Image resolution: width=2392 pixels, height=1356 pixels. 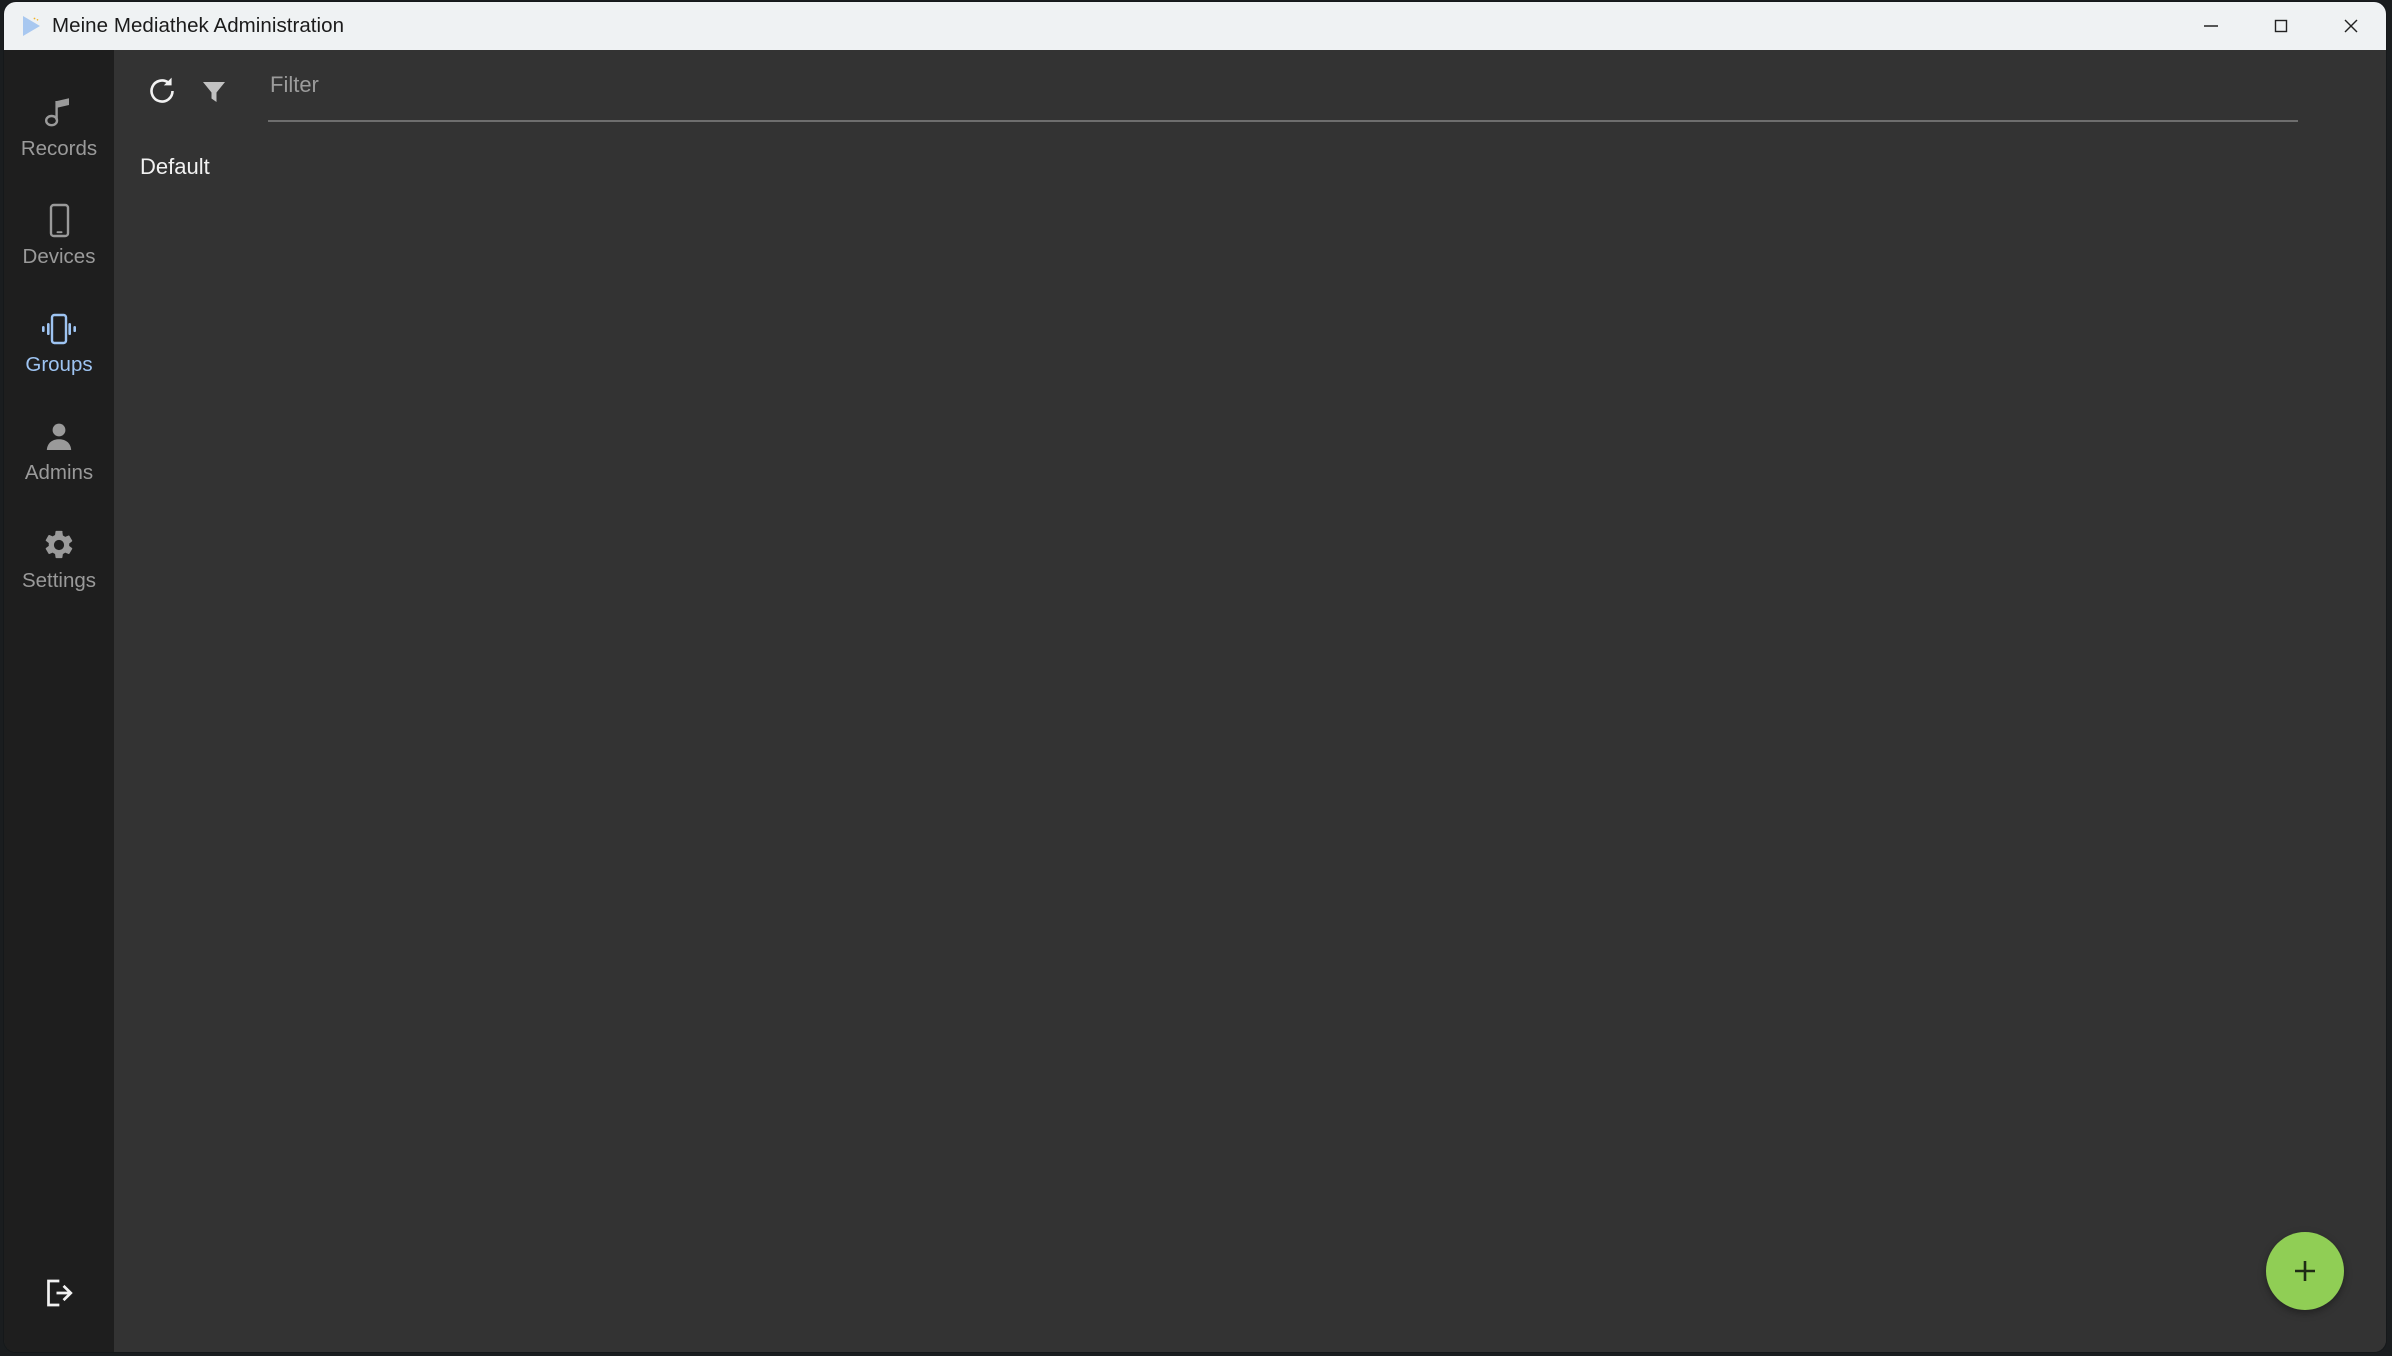 I want to click on list-item: Default, so click(x=1250, y=167).